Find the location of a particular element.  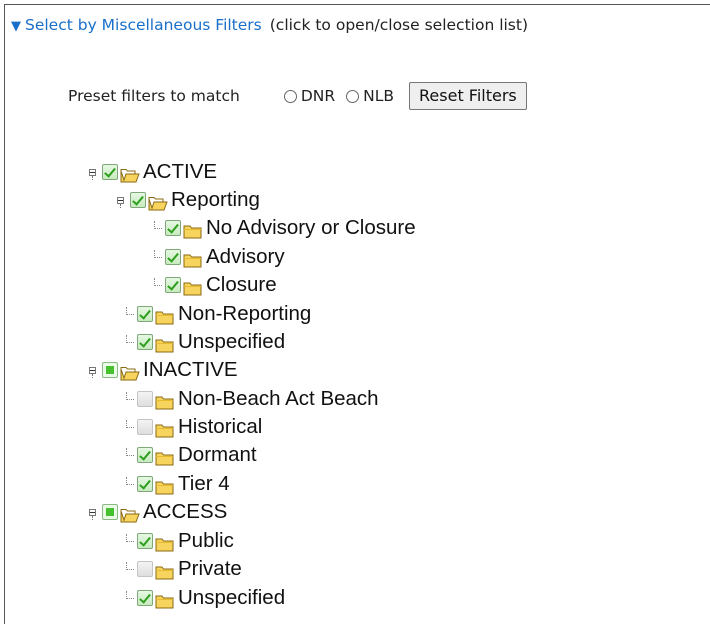

radio-dnr: DNR is located at coordinates (309, 96).